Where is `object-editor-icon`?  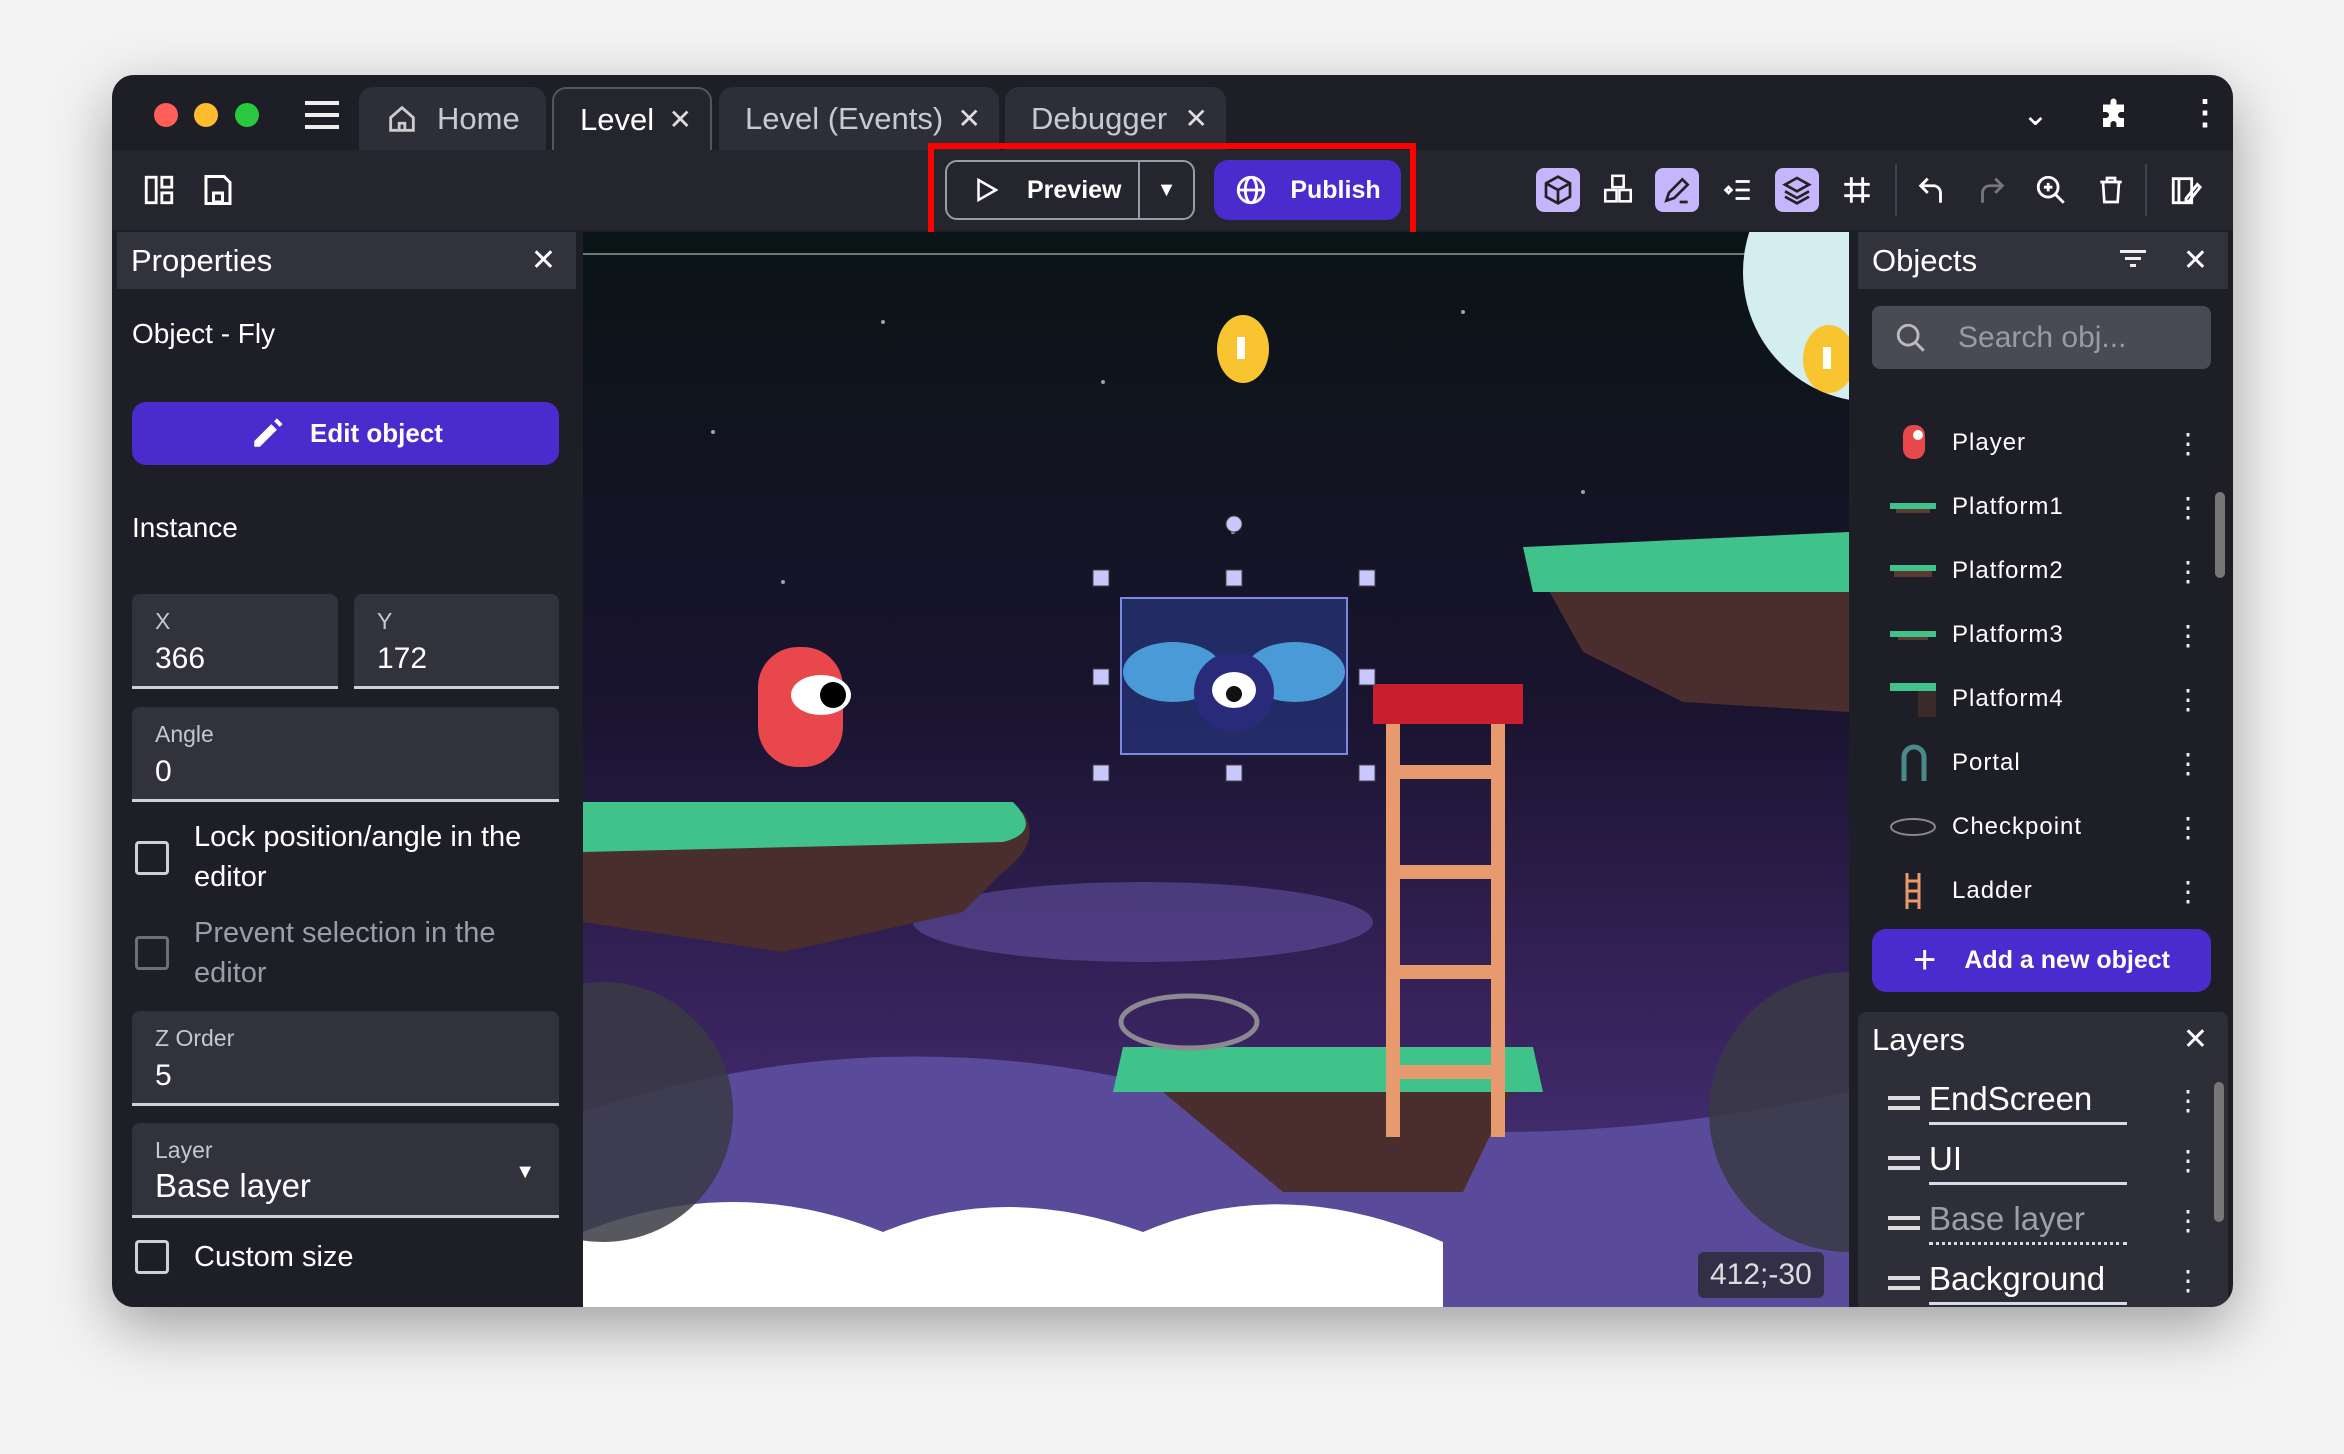
object-editor-icon is located at coordinates (1558, 190).